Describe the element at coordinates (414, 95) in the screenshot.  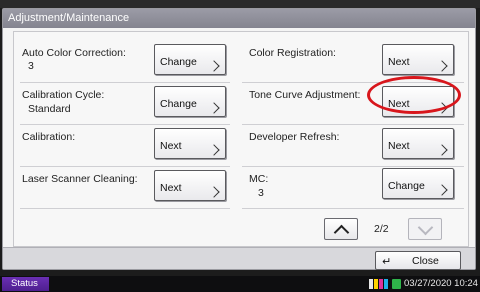
I see `highlight-annotation` at that location.